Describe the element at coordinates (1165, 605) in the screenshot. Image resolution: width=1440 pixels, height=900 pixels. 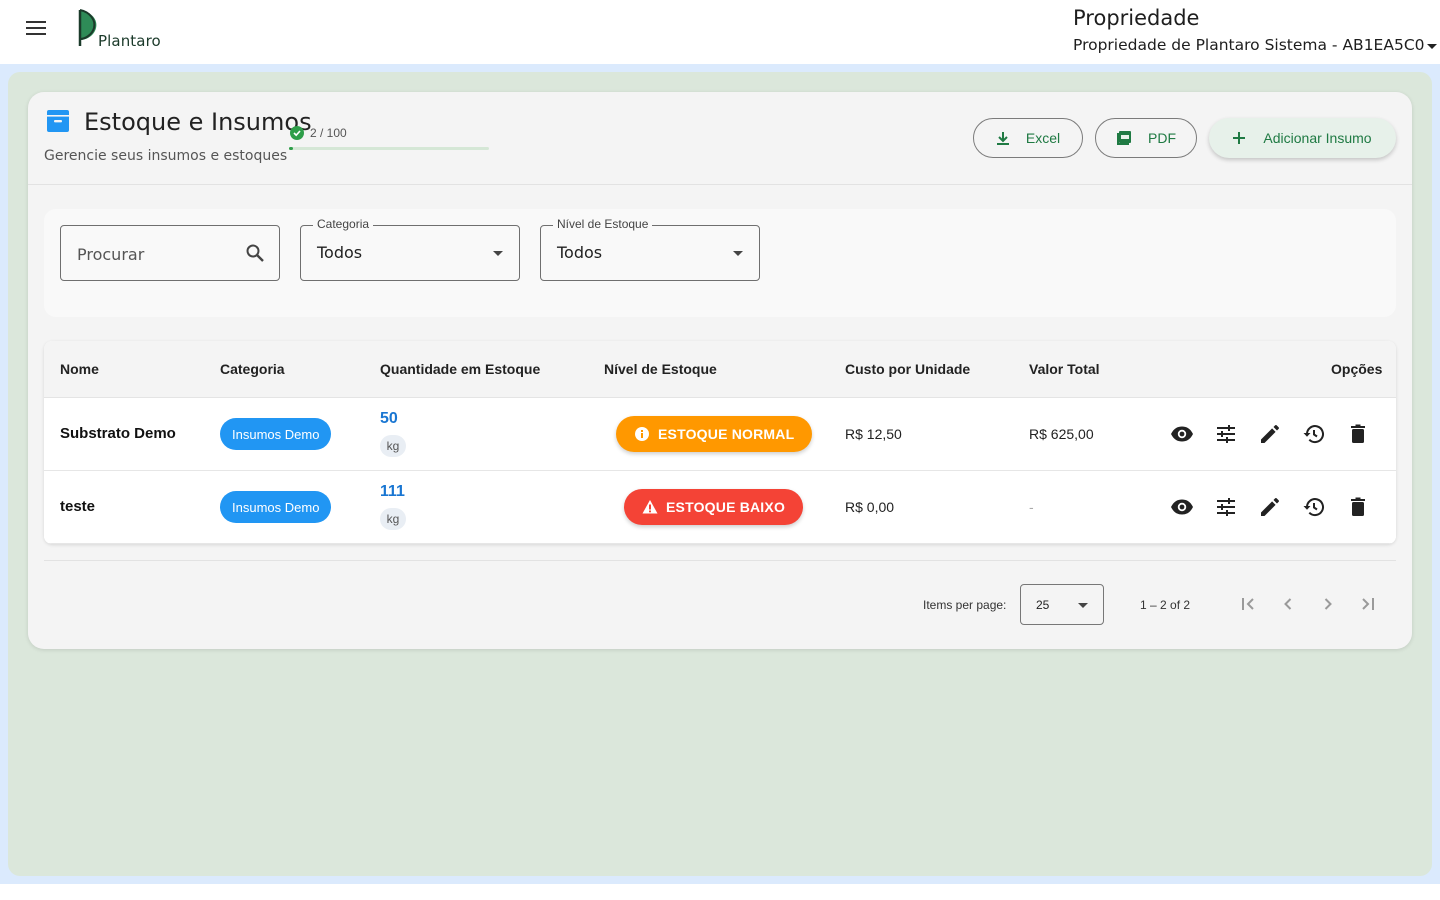
I see `pagination-range: 1 – 2 of 2` at that location.